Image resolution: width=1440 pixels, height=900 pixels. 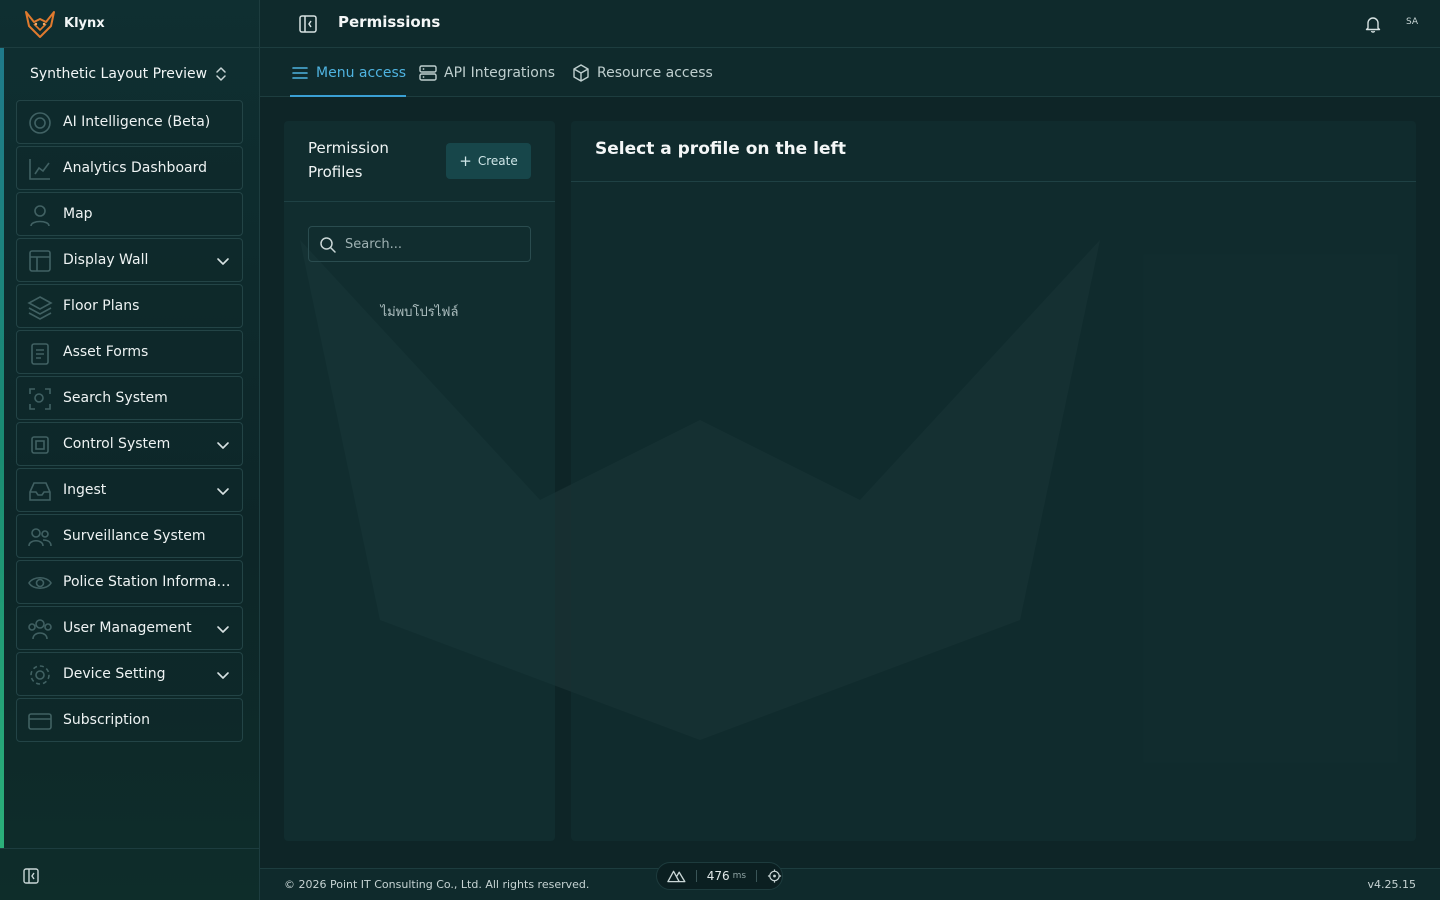 I want to click on sidebar-item-label: Floor Plans, so click(x=101, y=306).